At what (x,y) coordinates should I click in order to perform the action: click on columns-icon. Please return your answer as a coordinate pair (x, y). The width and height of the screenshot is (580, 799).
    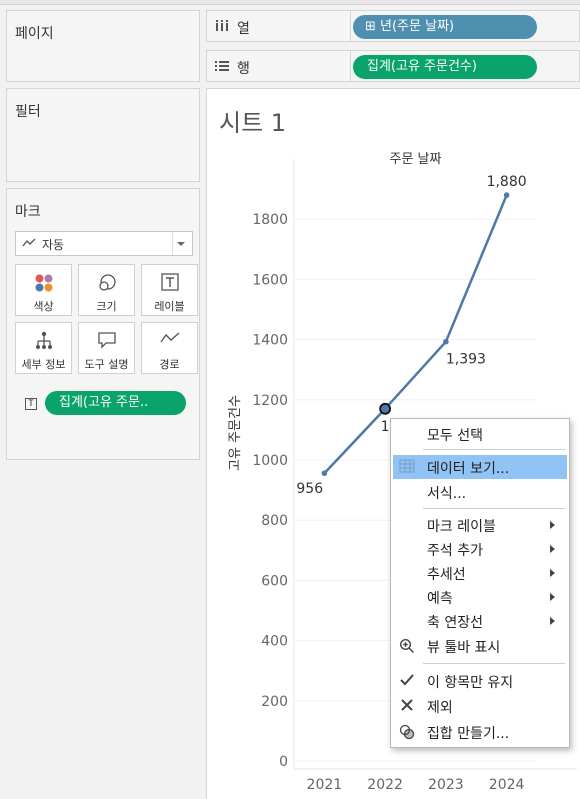
    Looking at the image, I should click on (222, 25).